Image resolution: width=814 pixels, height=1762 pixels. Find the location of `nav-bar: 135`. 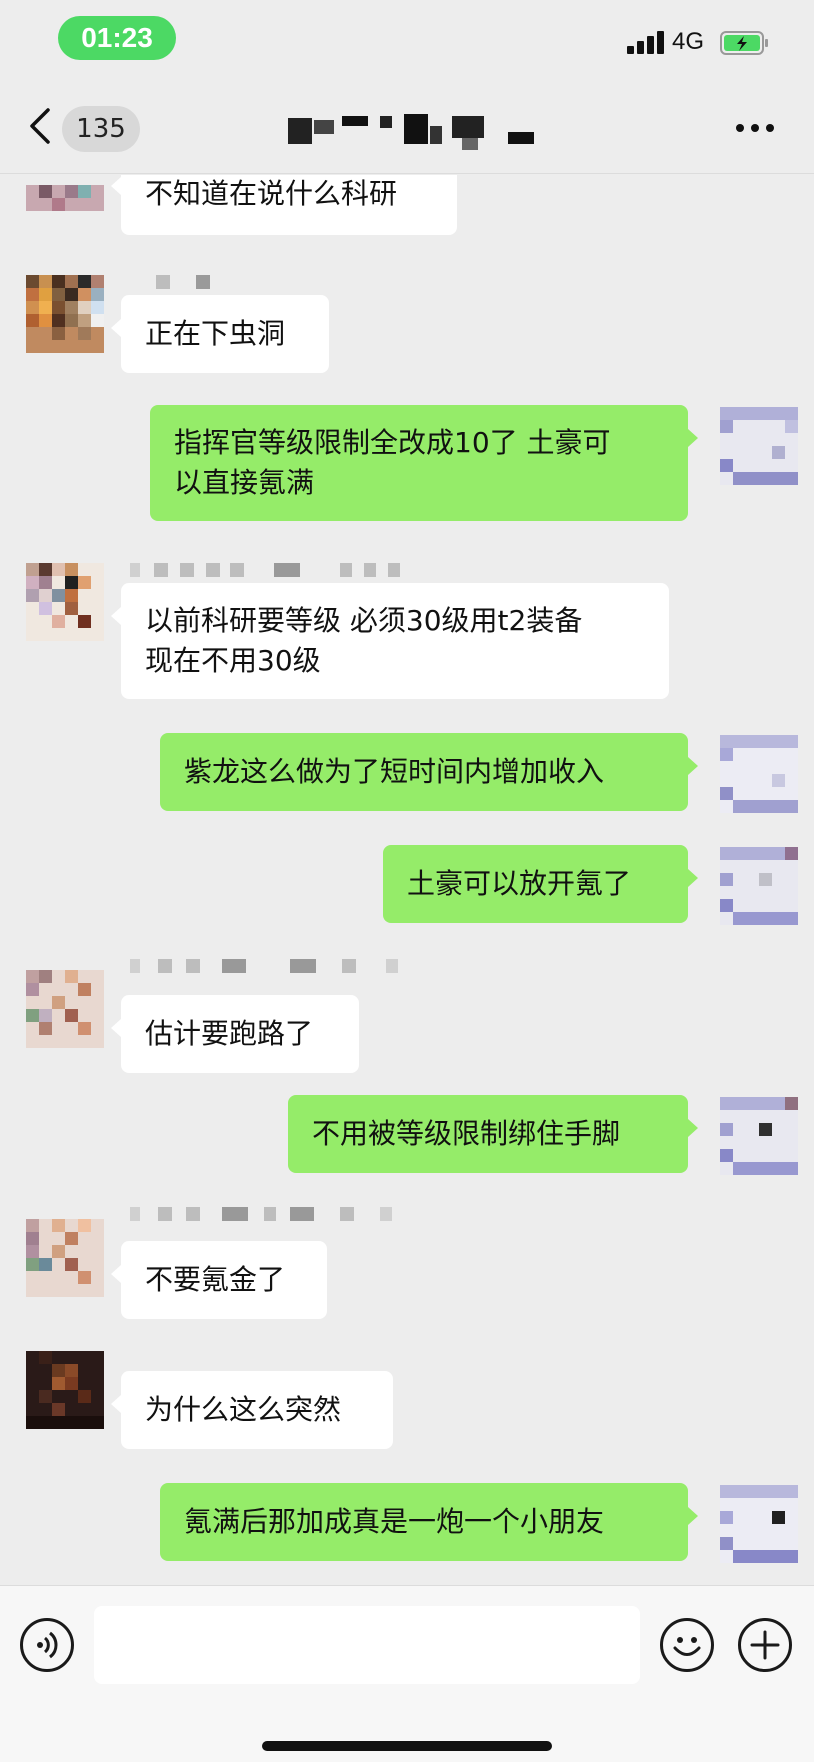

nav-bar: 135 is located at coordinates (407, 128).